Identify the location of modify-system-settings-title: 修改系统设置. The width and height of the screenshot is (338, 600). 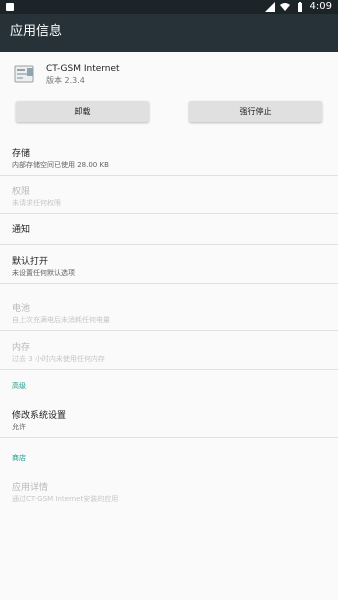
(39, 416).